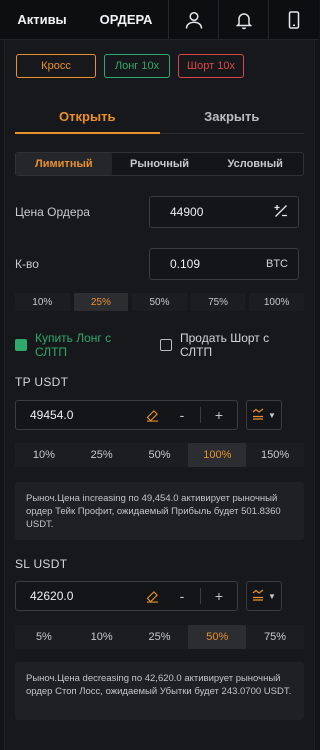 This screenshot has height=750, width=320. I want to click on sl-percent-row: 5% 10% 25% 50% 75%, so click(159, 637).